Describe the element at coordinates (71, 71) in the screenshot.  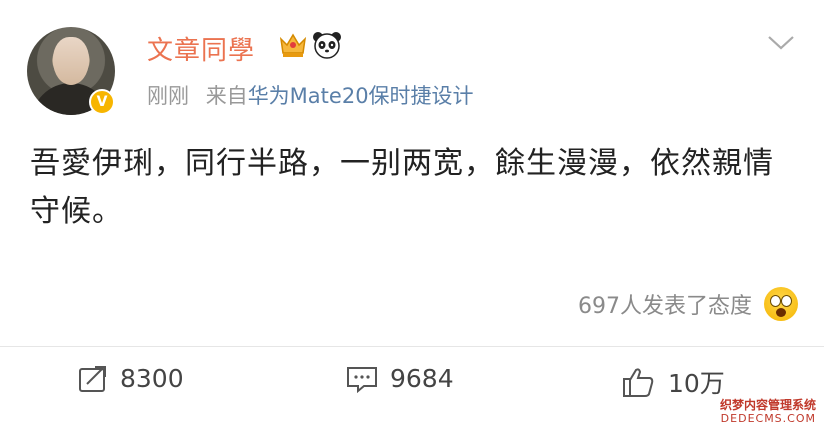
I see `avatar: V` at that location.